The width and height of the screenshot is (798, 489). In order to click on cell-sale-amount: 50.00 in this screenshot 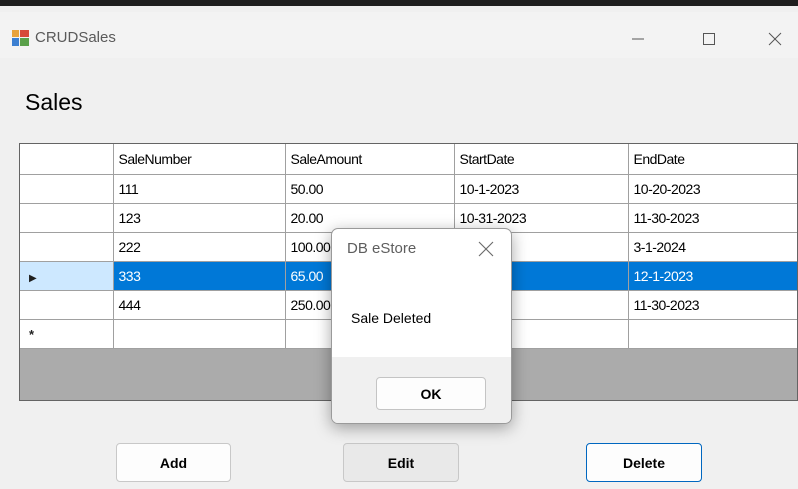, I will do `click(370, 189)`.